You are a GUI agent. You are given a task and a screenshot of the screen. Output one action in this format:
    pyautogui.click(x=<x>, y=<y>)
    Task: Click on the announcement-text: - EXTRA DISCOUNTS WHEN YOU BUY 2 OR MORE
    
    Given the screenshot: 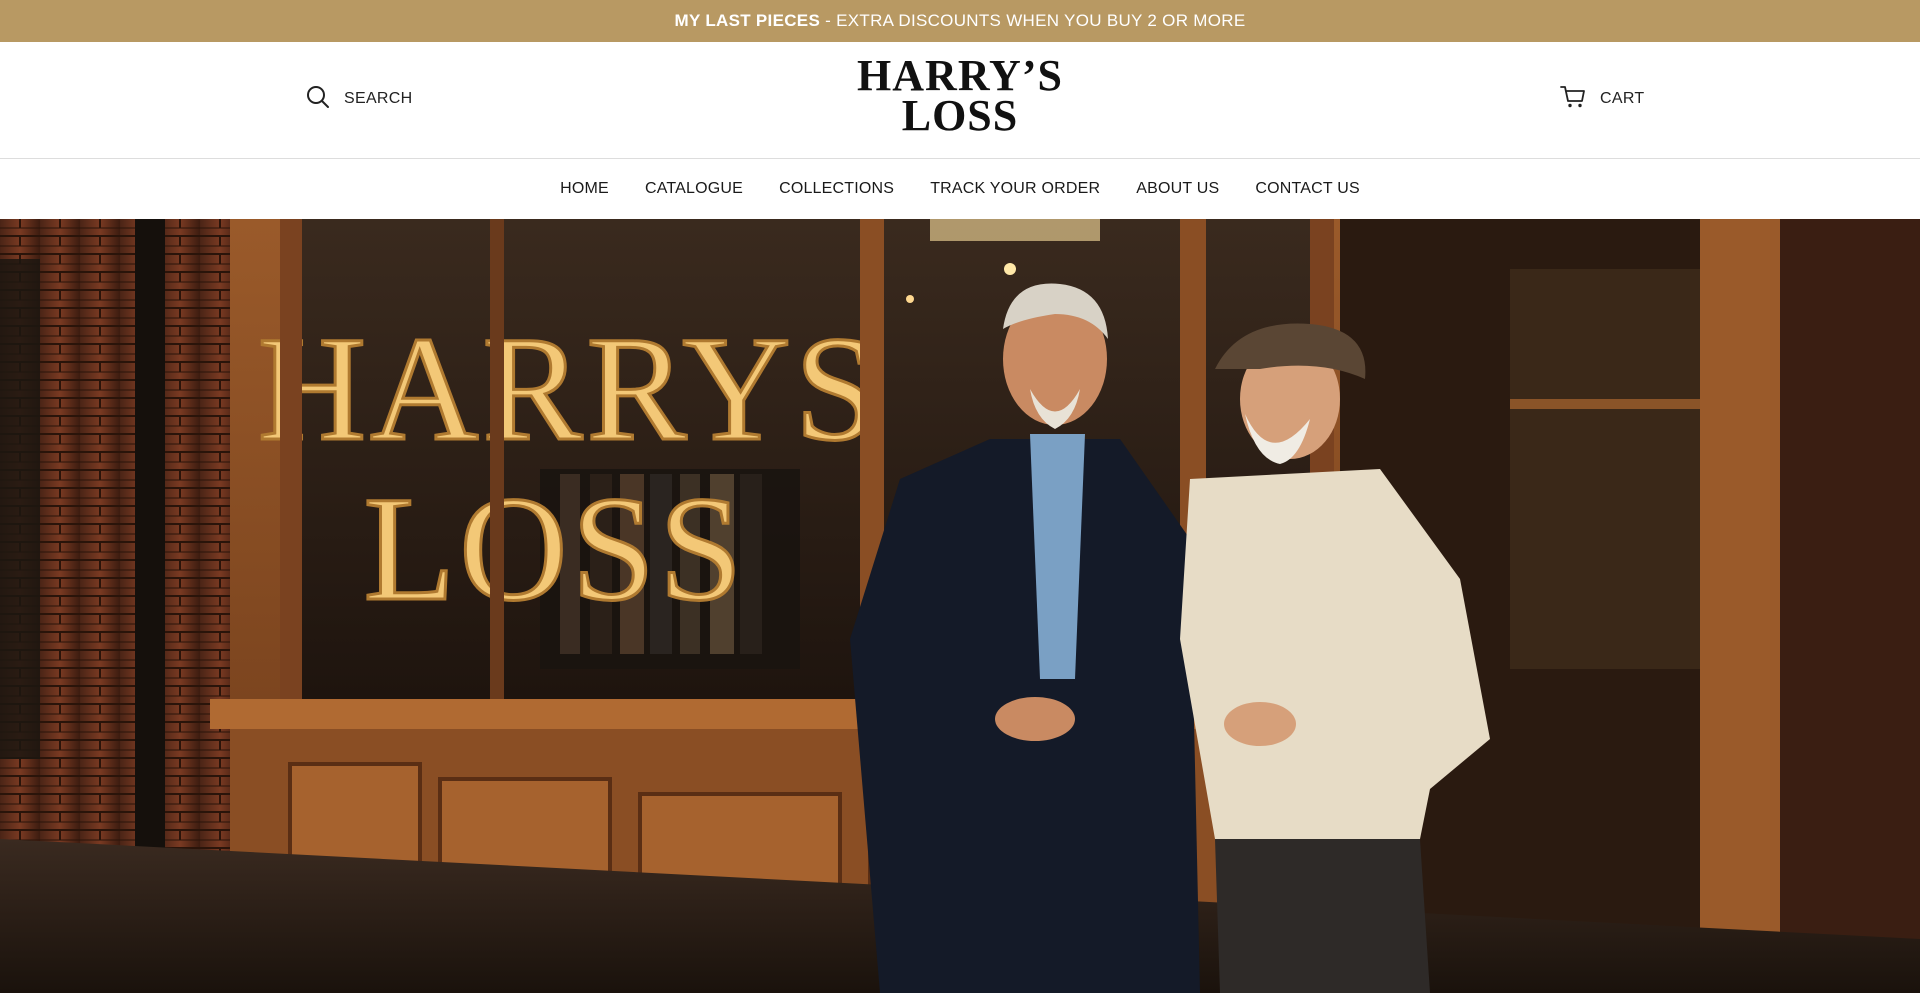 What is the action you would take?
    pyautogui.click(x=1033, y=20)
    